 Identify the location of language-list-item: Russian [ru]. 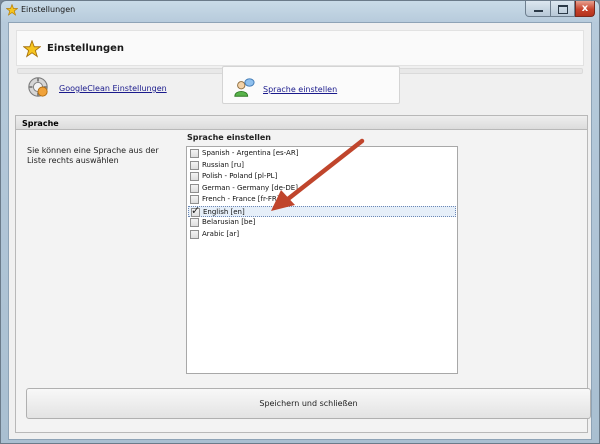
(322, 165).